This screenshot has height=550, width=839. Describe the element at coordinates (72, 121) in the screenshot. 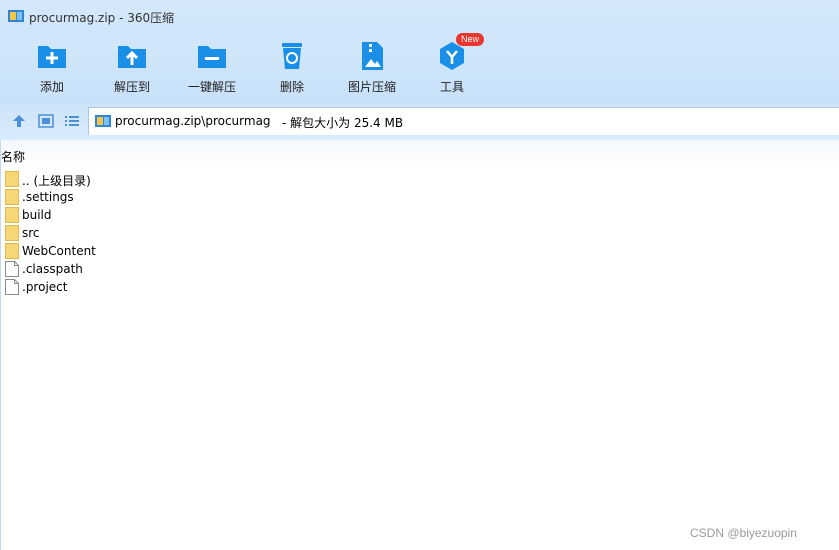

I see `list-view-icon` at that location.